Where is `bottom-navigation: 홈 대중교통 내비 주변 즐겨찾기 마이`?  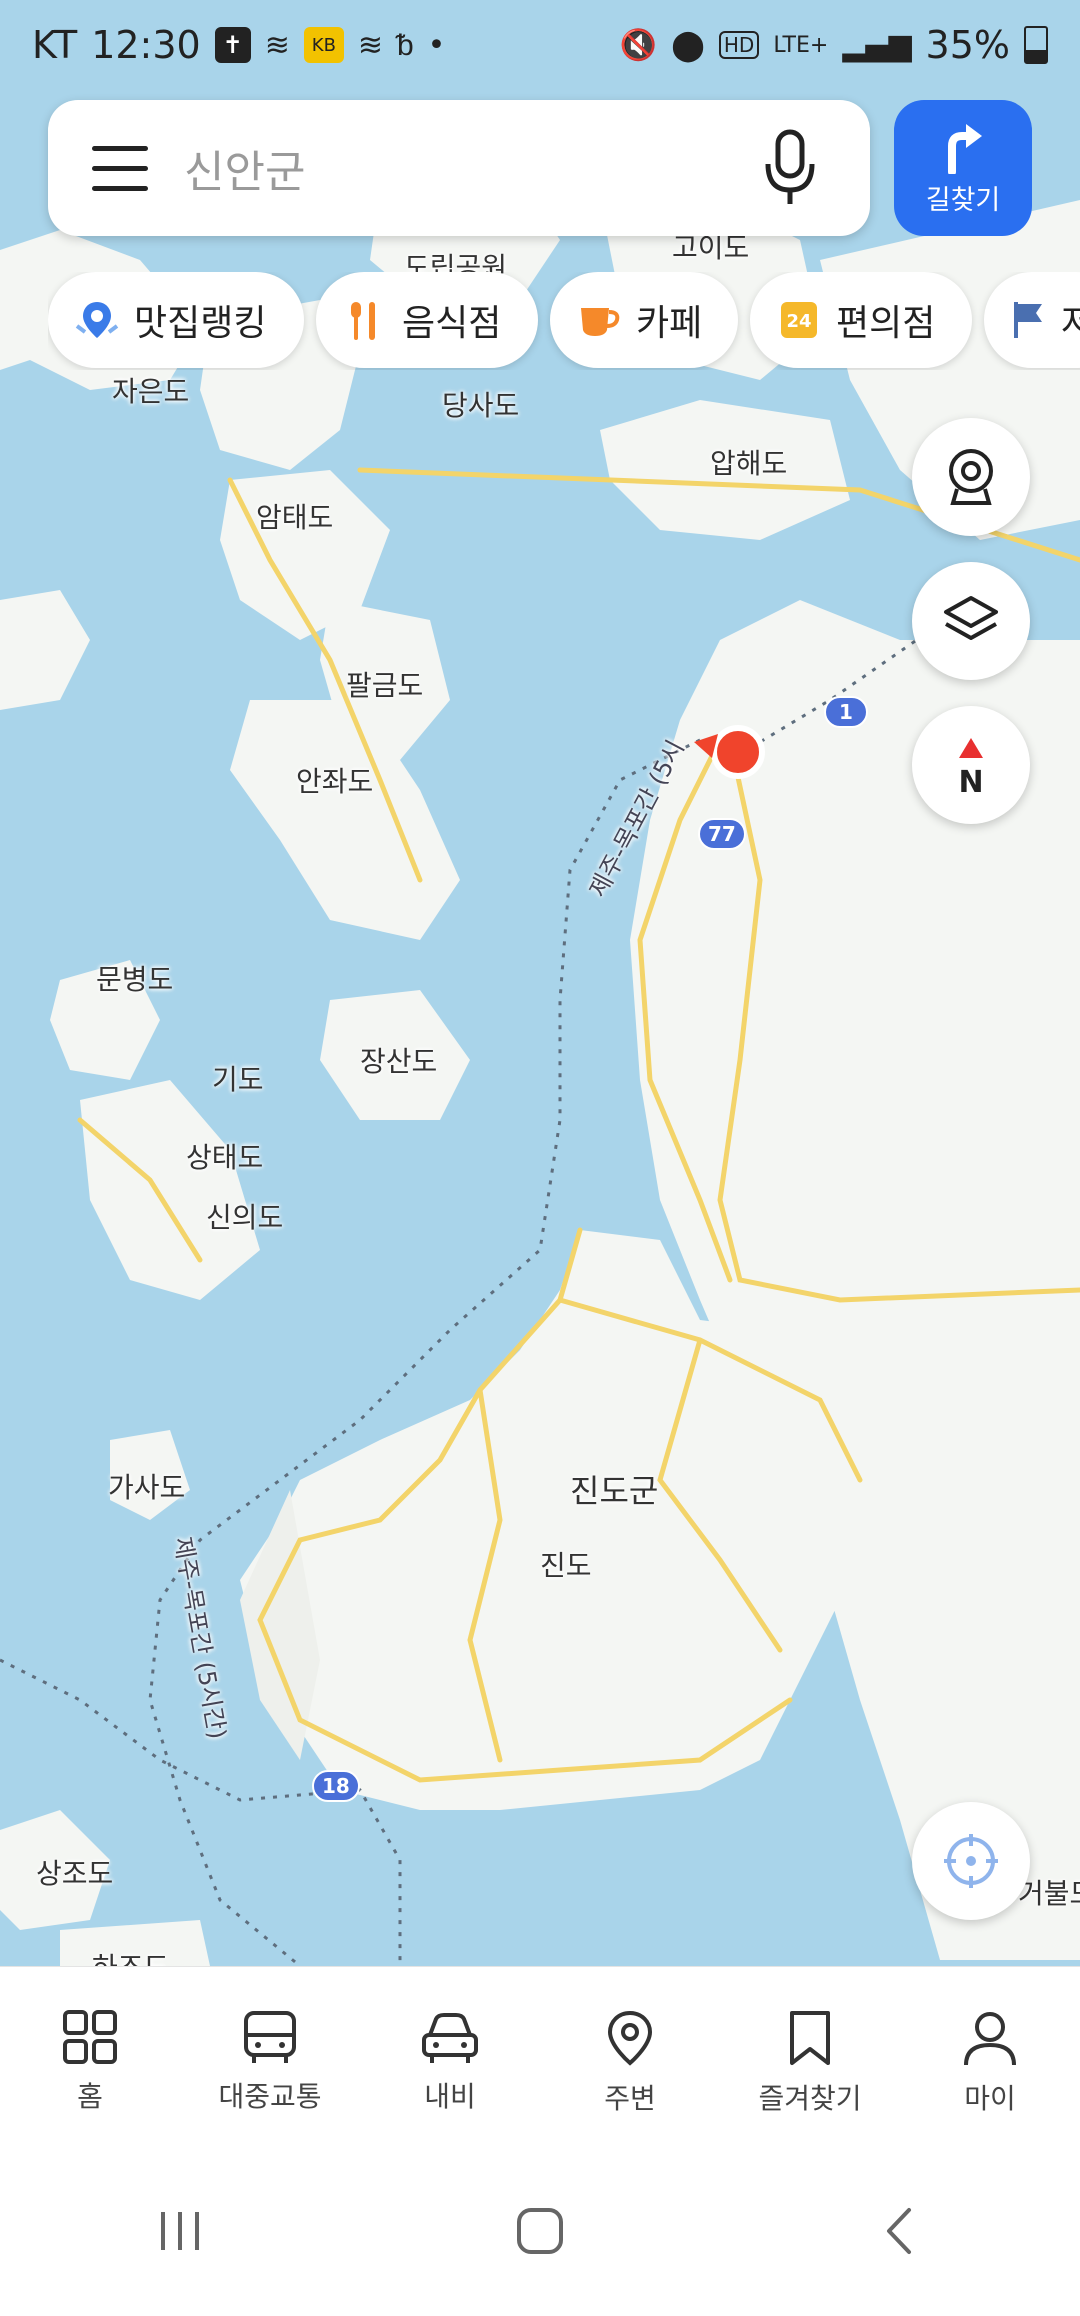 bottom-navigation: 홈 대중교통 내비 주변 즐겨찾기 마이 is located at coordinates (540, 2056).